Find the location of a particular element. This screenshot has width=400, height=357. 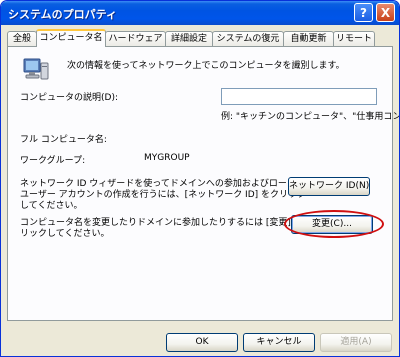

title-bar: システムのプロパティ ? X is located at coordinates (200, 13).